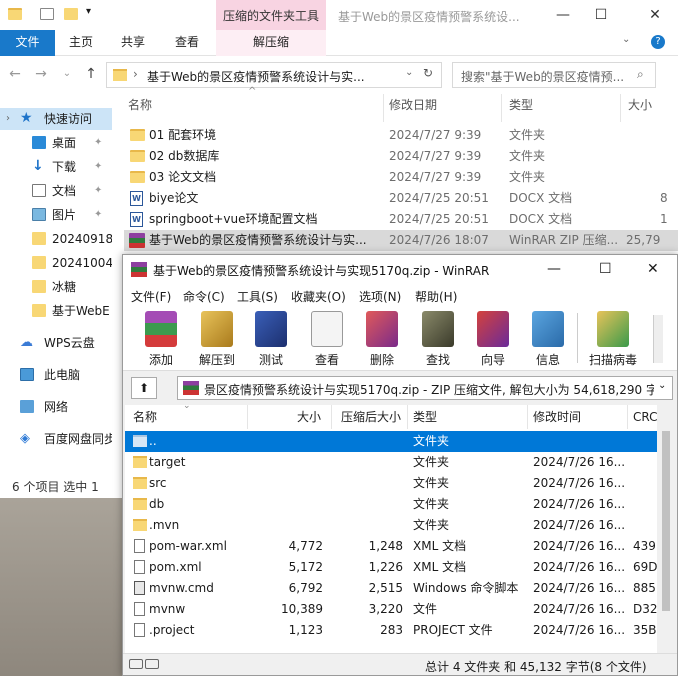 Image resolution: width=678 pixels, height=676 pixels. What do you see at coordinates (380, 296) in the screenshot?
I see `menu-options: 选项(N)` at bounding box center [380, 296].